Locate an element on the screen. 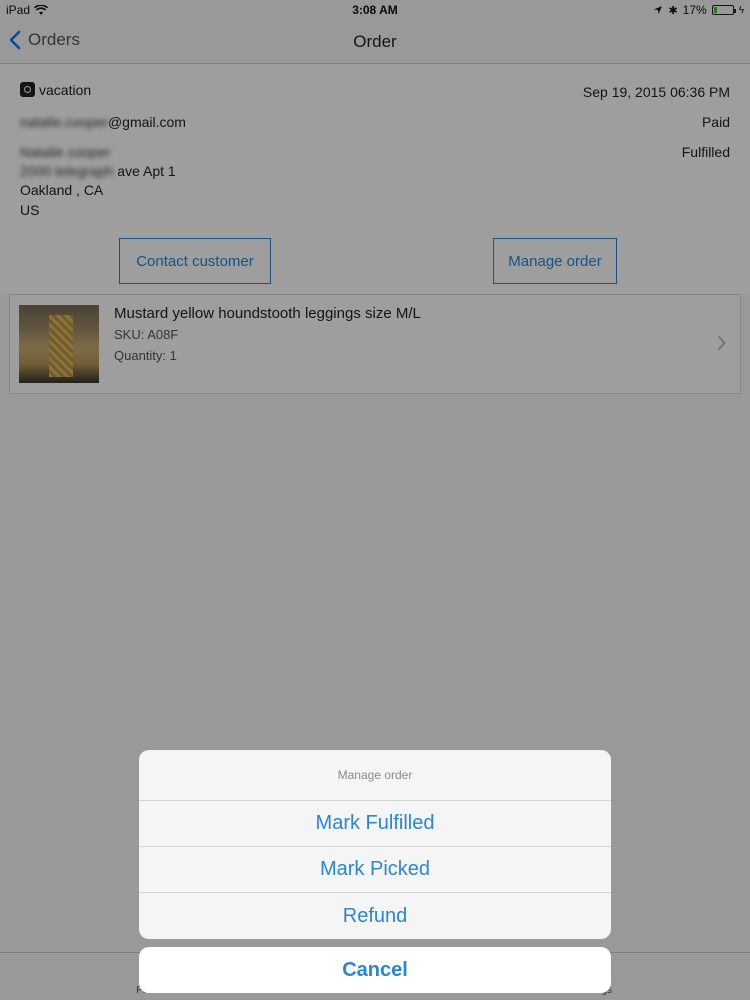  cancel-button: Cancel is located at coordinates (375, 970).